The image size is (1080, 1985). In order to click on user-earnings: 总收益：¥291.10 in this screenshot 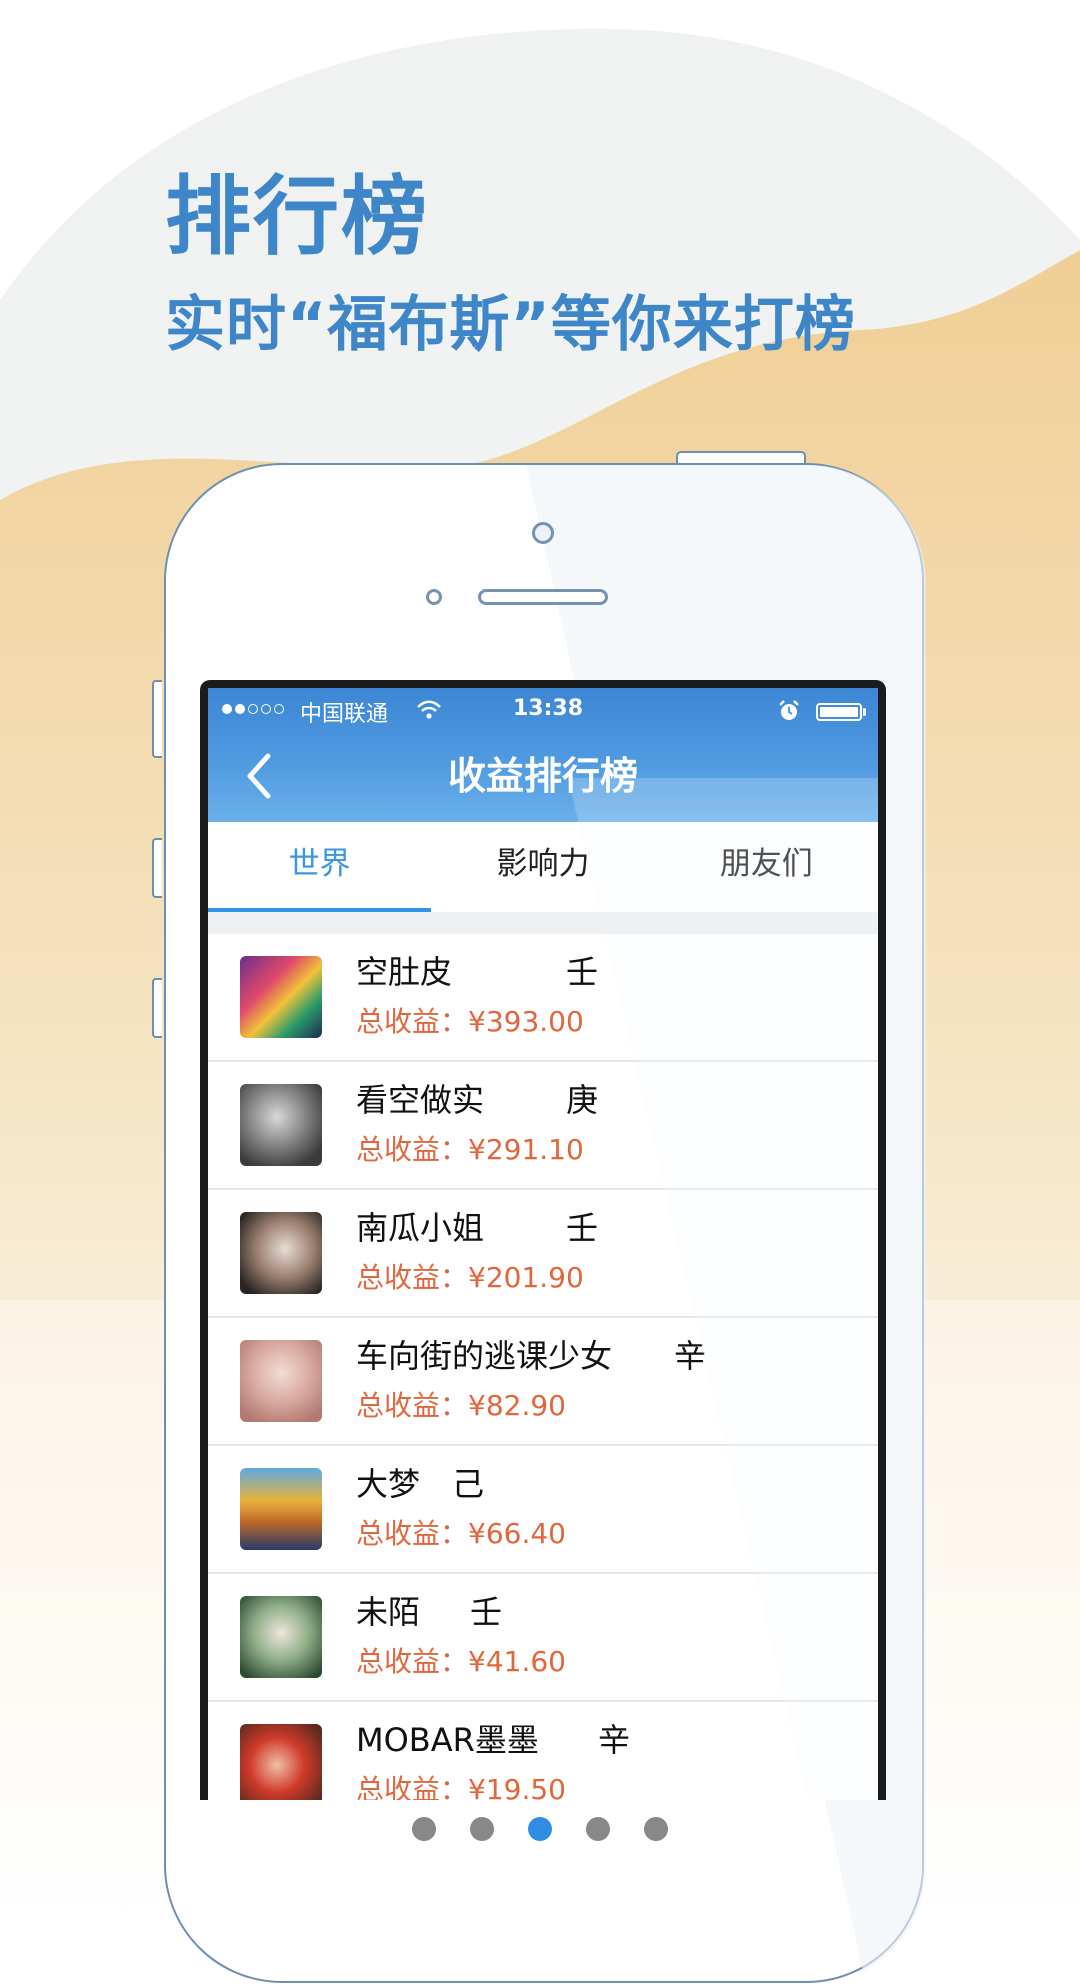, I will do `click(470, 1149)`.